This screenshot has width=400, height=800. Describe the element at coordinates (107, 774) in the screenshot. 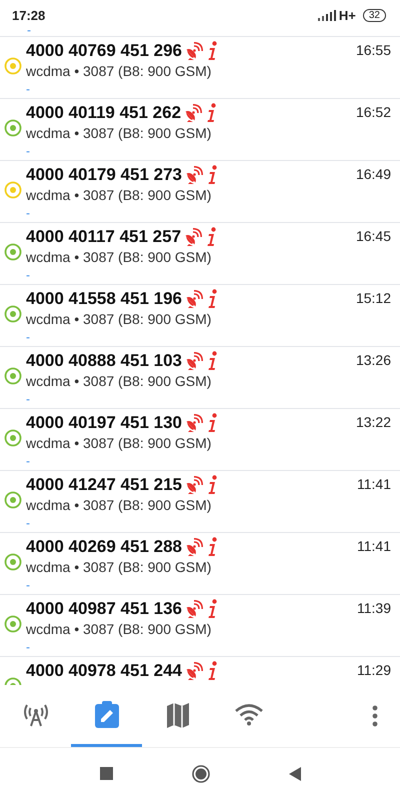

I see `square-icon` at that location.